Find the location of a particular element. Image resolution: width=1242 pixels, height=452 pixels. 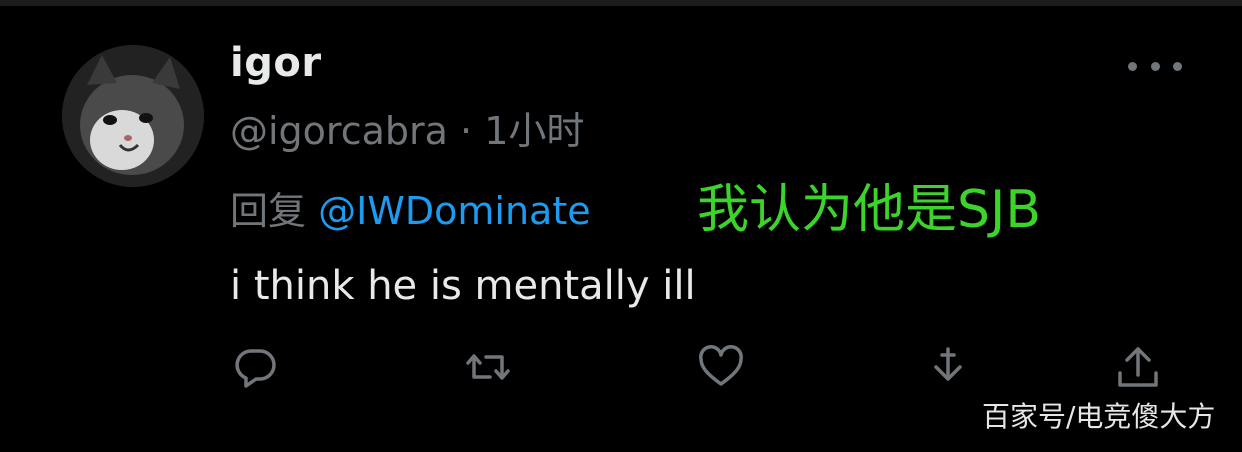

reply-button is located at coordinates (256, 367).